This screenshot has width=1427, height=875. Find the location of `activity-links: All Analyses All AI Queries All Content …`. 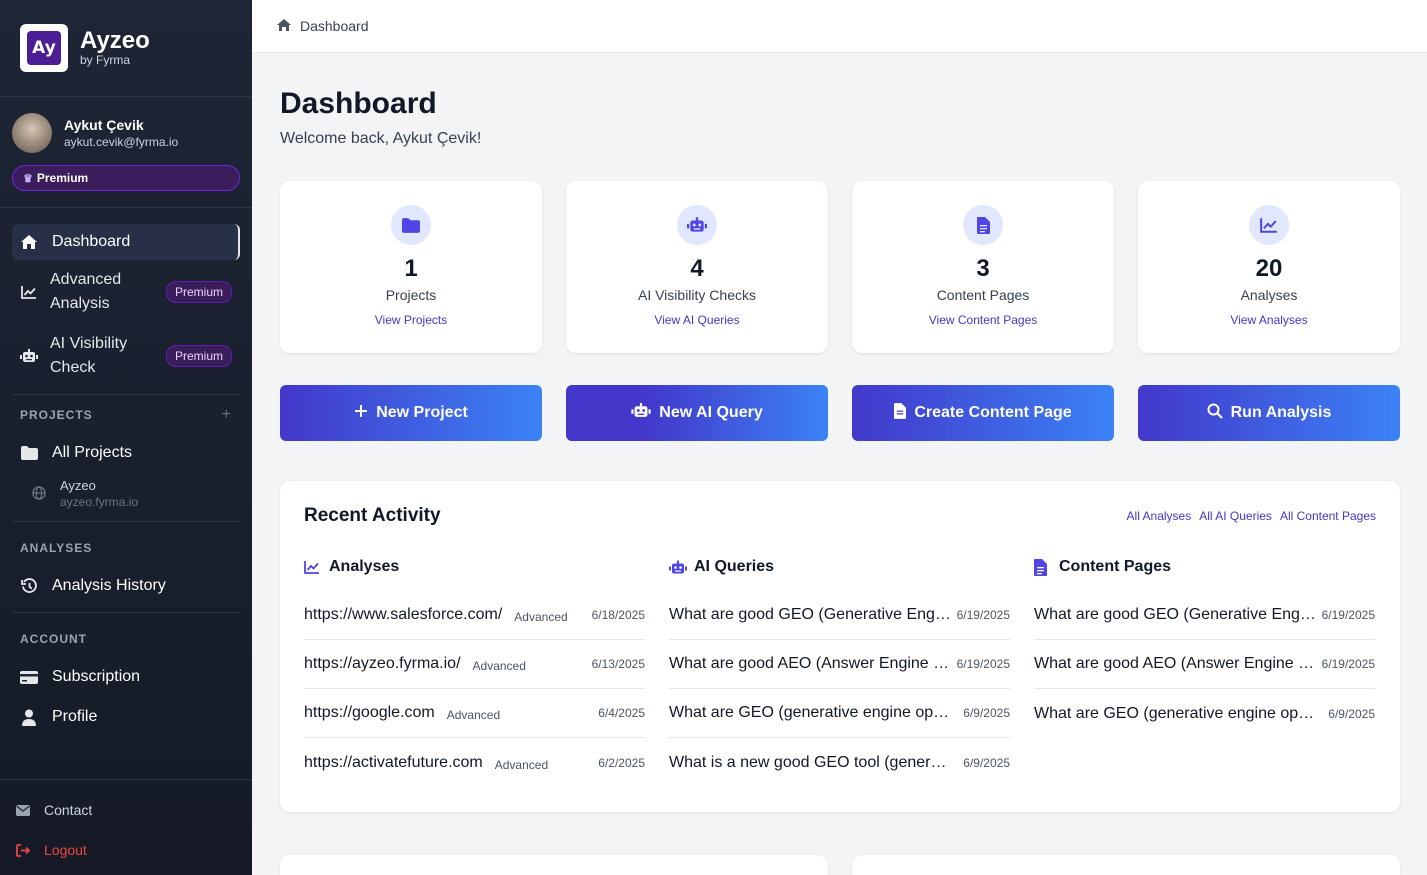

activity-links: All Analyses All AI Queries All Content … is located at coordinates (1251, 516).